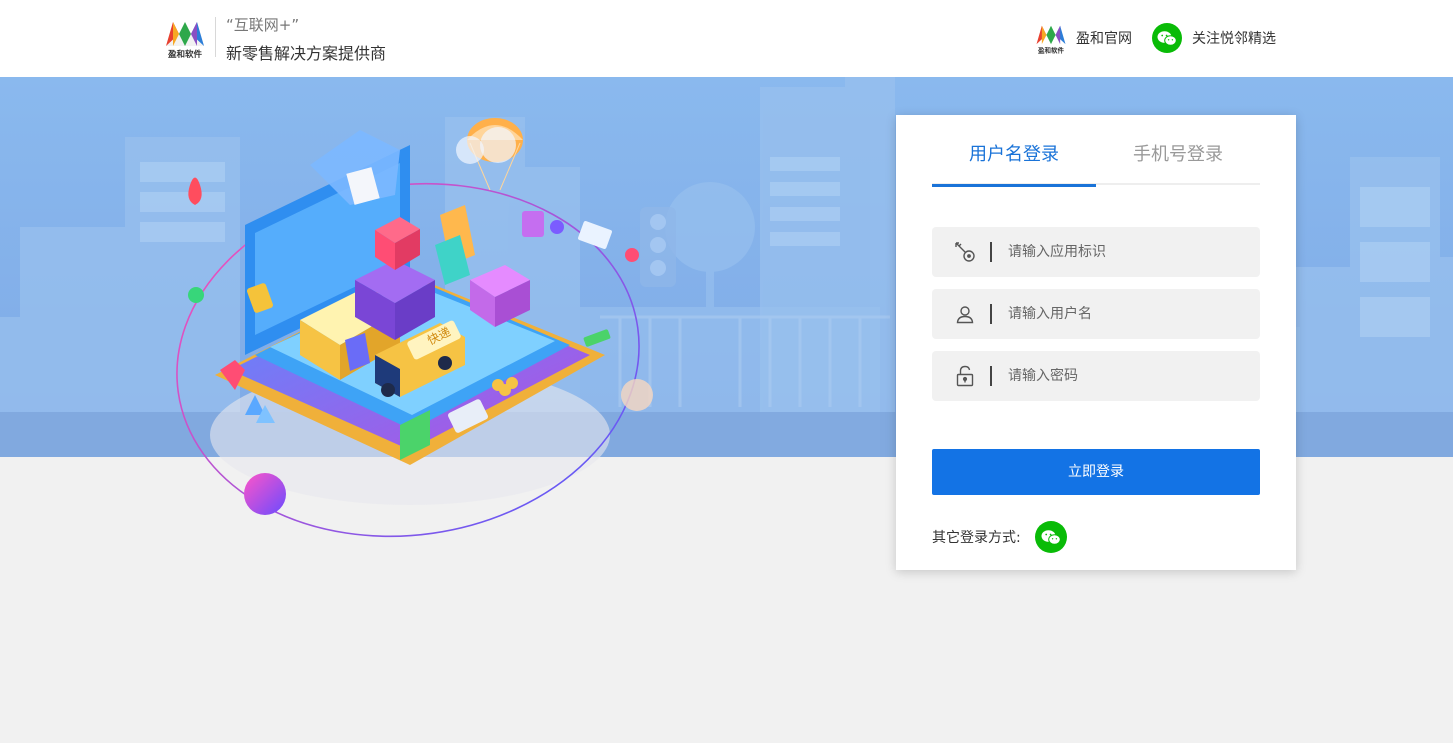 The height and width of the screenshot is (743, 1453). I want to click on official-site-link: 盈和软件 盈和官网, so click(1083, 38).